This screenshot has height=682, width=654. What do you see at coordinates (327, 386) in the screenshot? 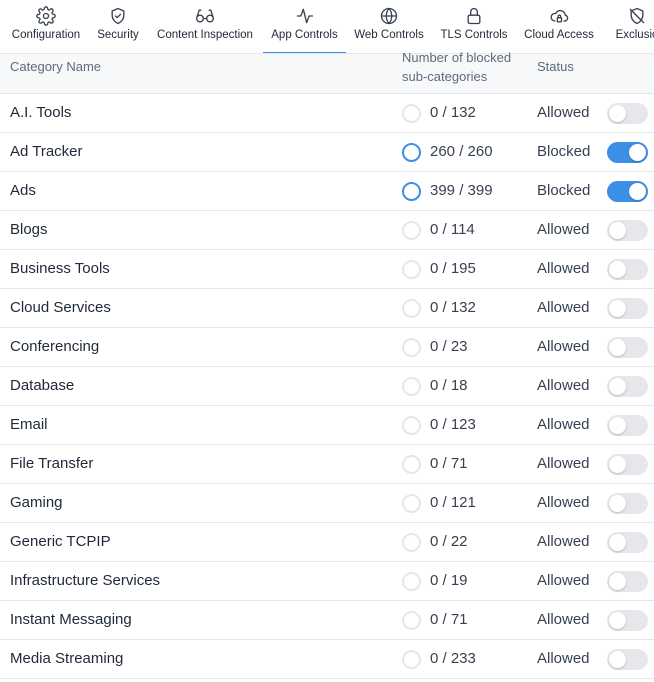
I see `table-row: Database 0 / 18 Allowed` at bounding box center [327, 386].